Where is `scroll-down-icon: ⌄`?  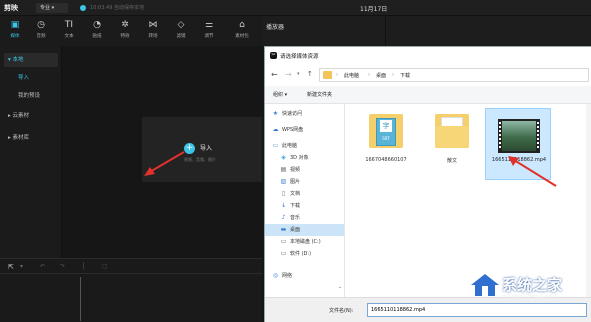 scroll-down-icon: ⌄ is located at coordinates (340, 287).